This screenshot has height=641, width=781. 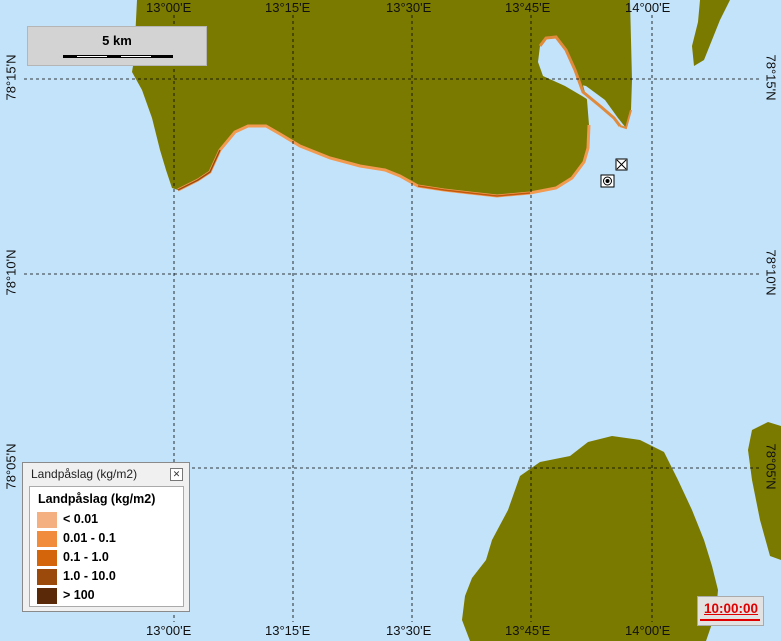 I want to click on lon-label-top-2: 13°15'E, so click(x=288, y=7).